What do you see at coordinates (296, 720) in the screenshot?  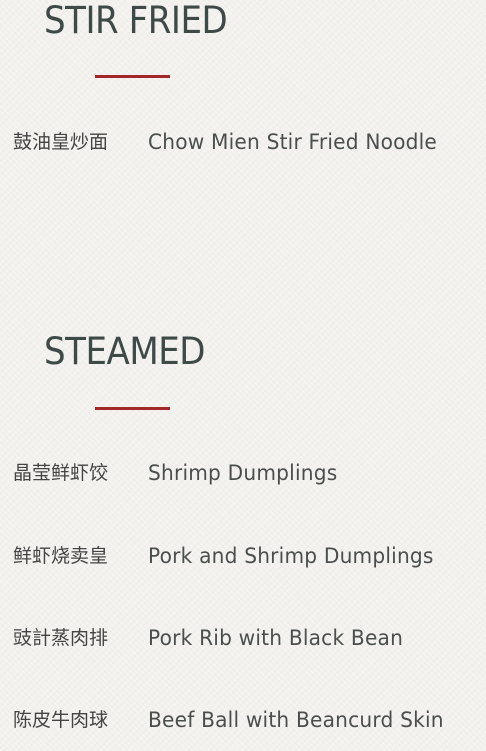 I see `dish-english-name: Beef Ball with Beancurd Skin` at bounding box center [296, 720].